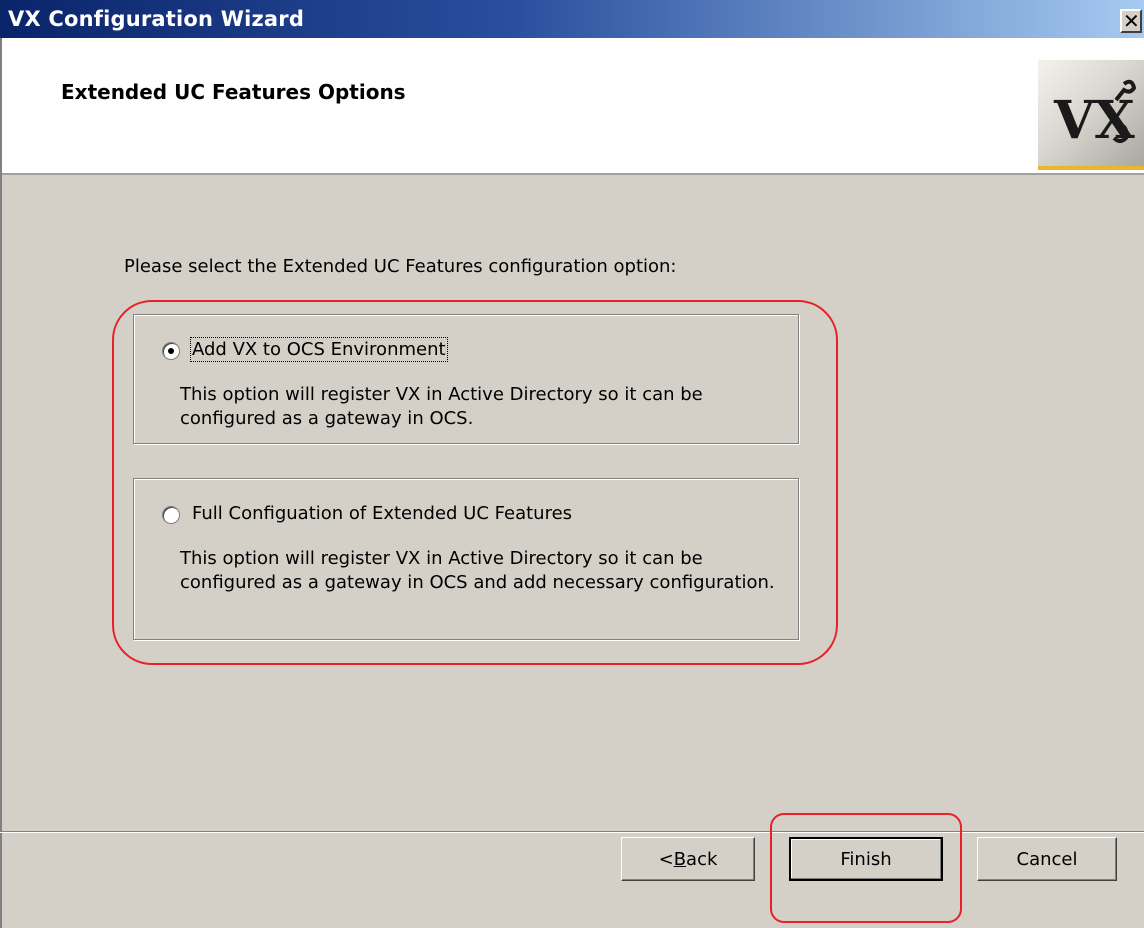  What do you see at coordinates (156, 19) in the screenshot?
I see `window-title: VX Configuration Wizard` at bounding box center [156, 19].